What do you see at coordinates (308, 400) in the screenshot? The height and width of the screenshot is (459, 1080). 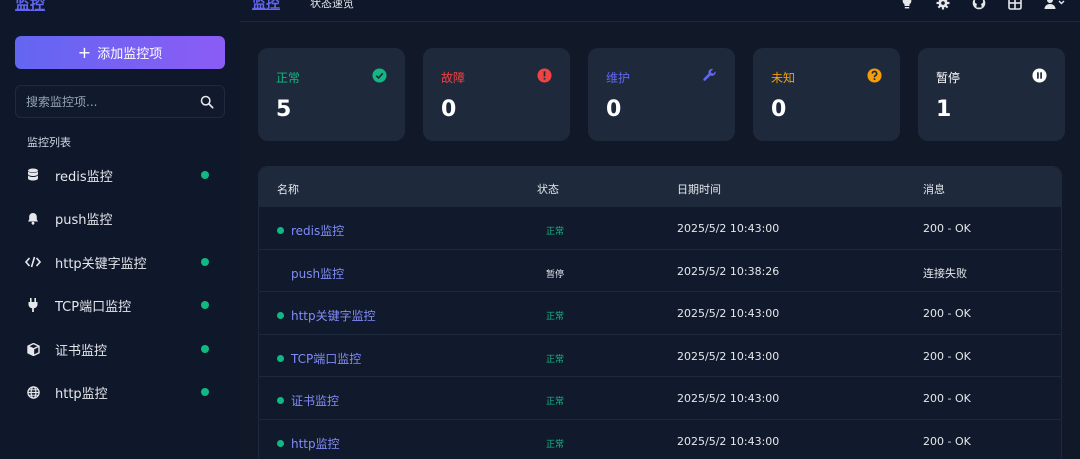 I see `row-name: 证书监控` at bounding box center [308, 400].